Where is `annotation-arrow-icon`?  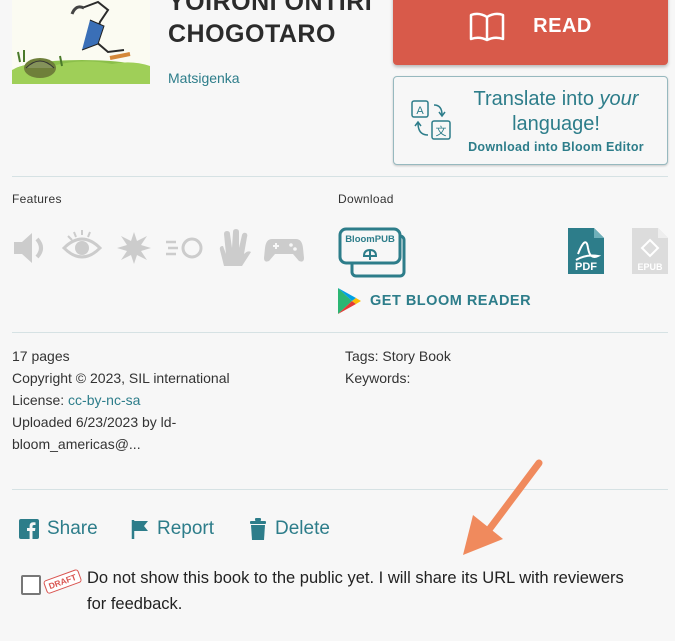
annotation-arrow-icon is located at coordinates (503, 507).